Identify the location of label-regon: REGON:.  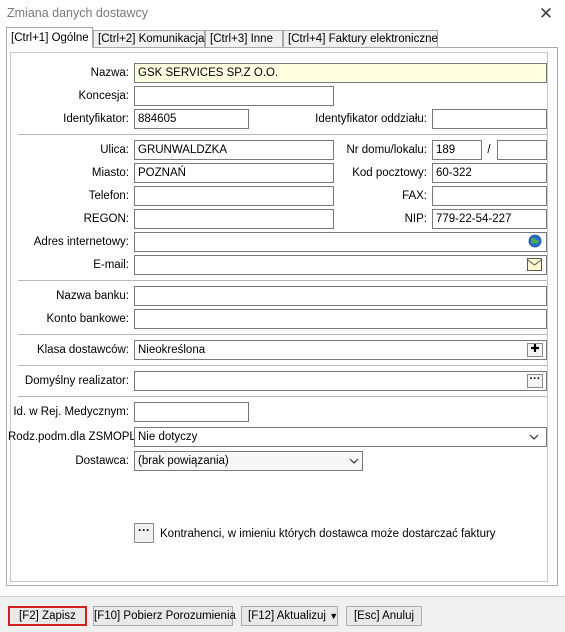
(106, 219).